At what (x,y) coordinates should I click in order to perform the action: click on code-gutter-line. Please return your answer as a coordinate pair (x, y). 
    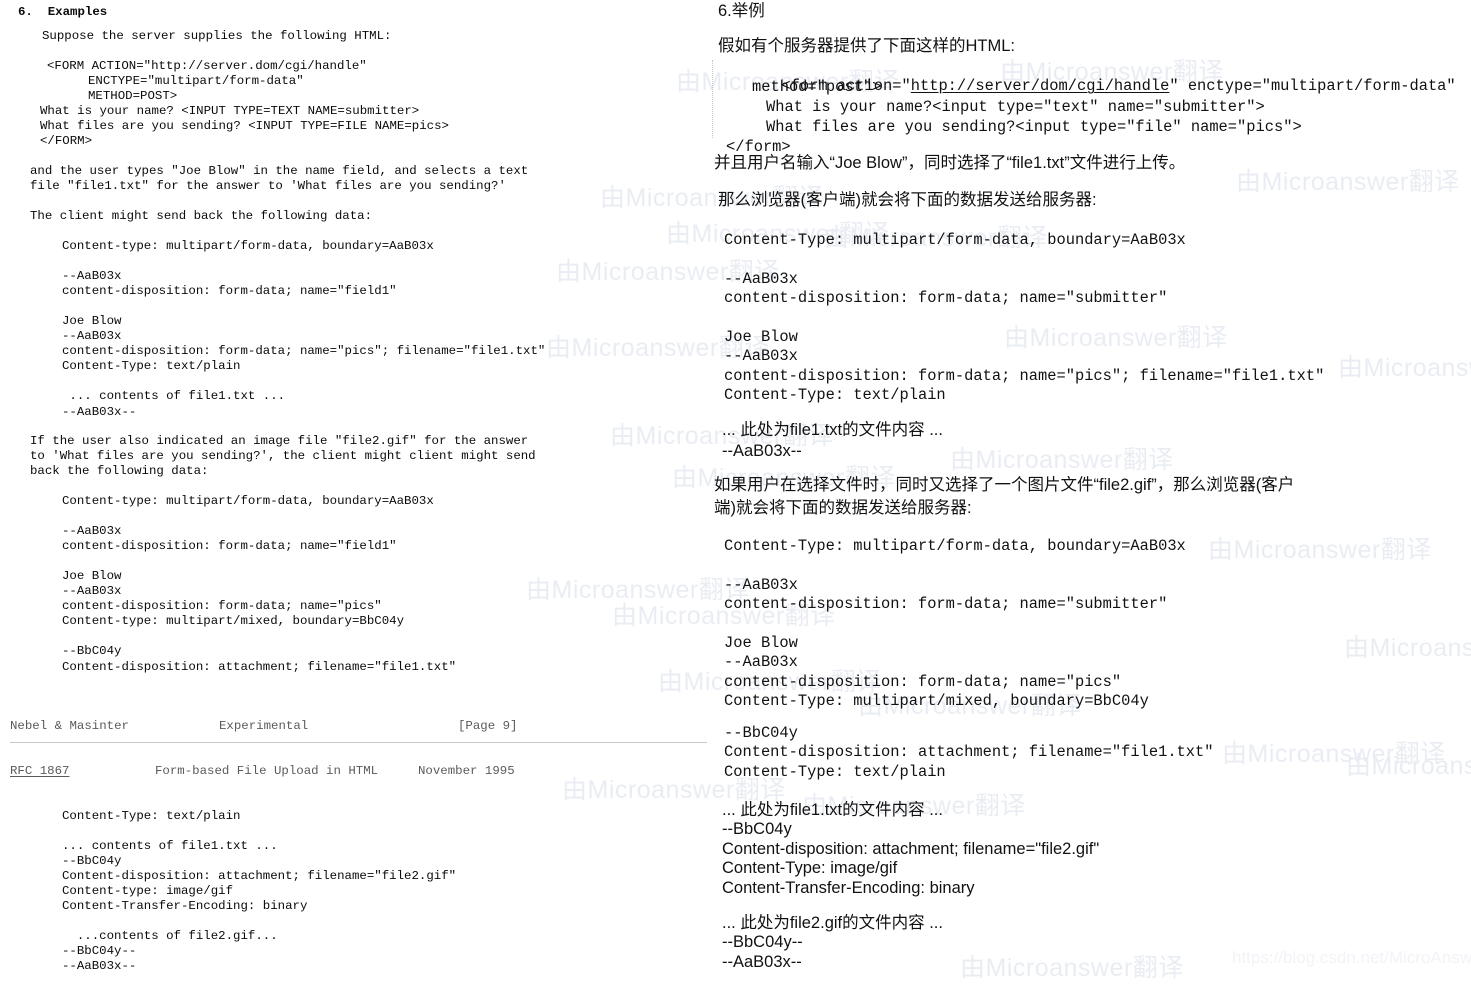
    Looking at the image, I should click on (712, 99).